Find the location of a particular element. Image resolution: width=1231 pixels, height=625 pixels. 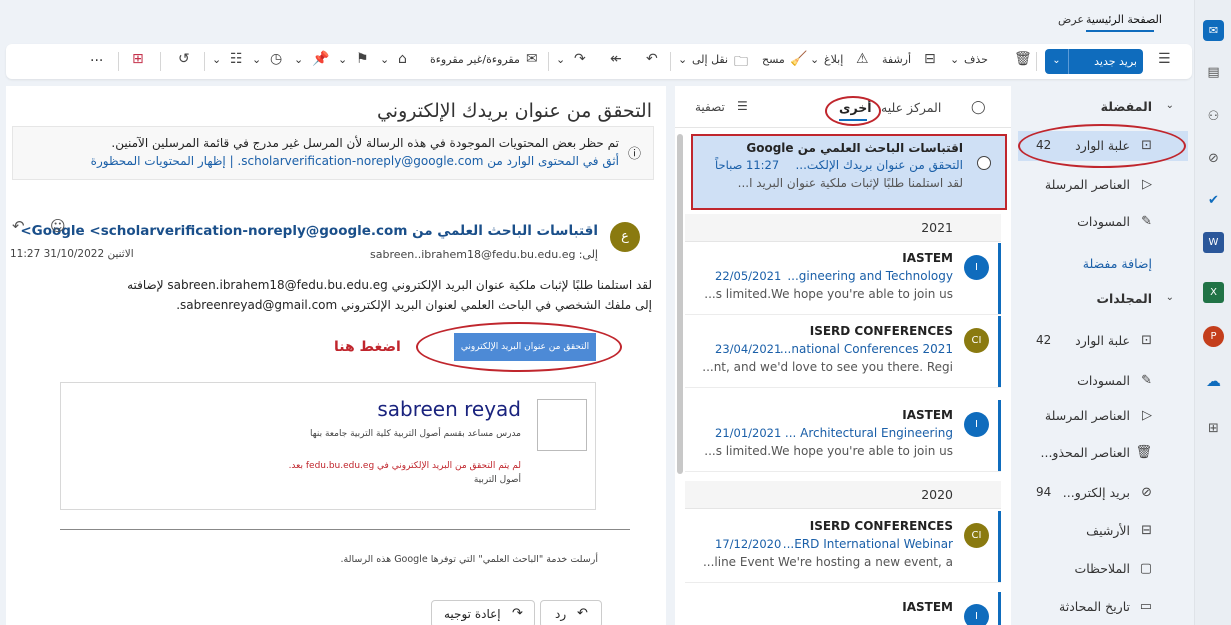

undo-icon: ↺ is located at coordinates (184, 59).